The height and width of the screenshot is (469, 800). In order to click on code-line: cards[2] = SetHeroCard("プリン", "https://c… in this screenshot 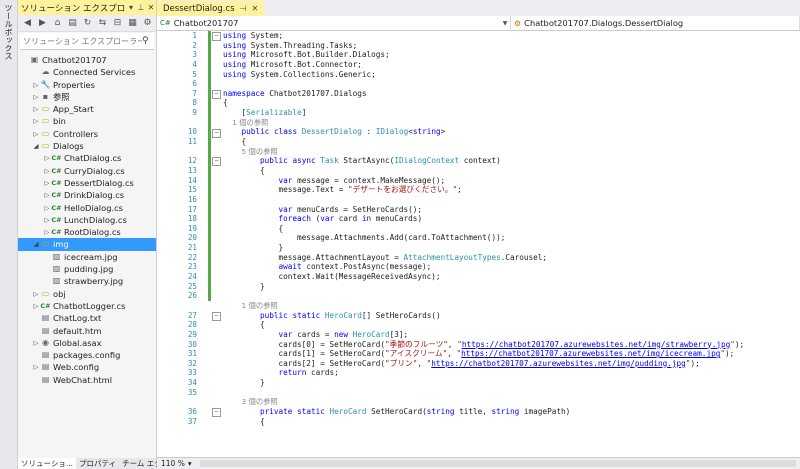, I will do `click(461, 363)`.